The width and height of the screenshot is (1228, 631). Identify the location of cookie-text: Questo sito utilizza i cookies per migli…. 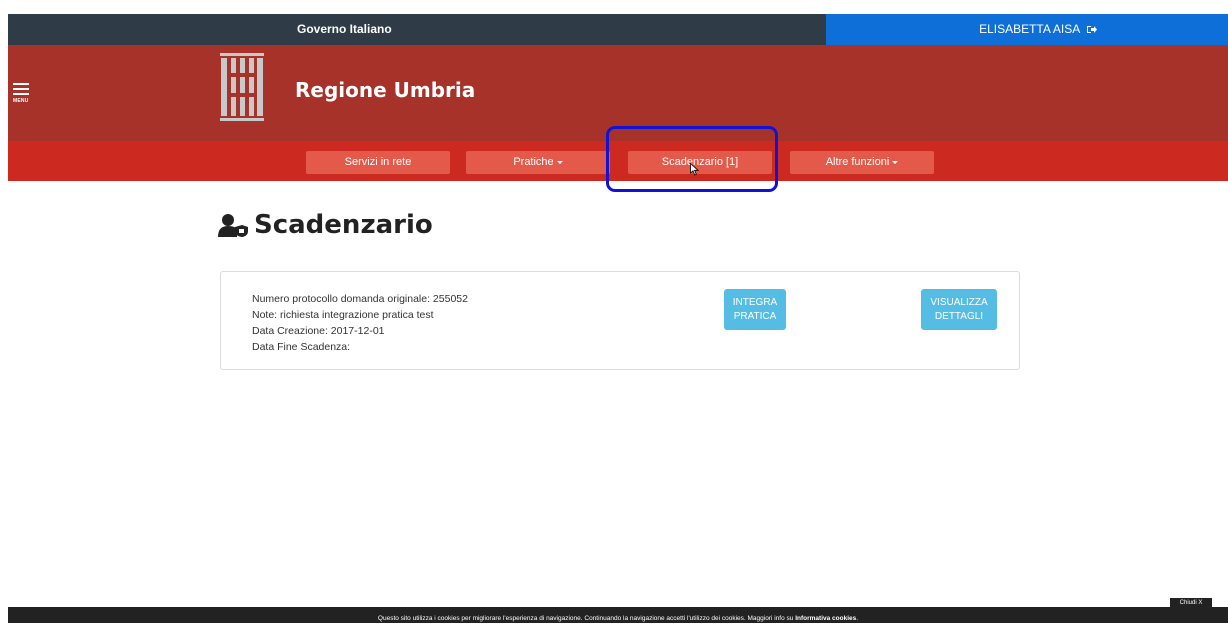
(586, 618).